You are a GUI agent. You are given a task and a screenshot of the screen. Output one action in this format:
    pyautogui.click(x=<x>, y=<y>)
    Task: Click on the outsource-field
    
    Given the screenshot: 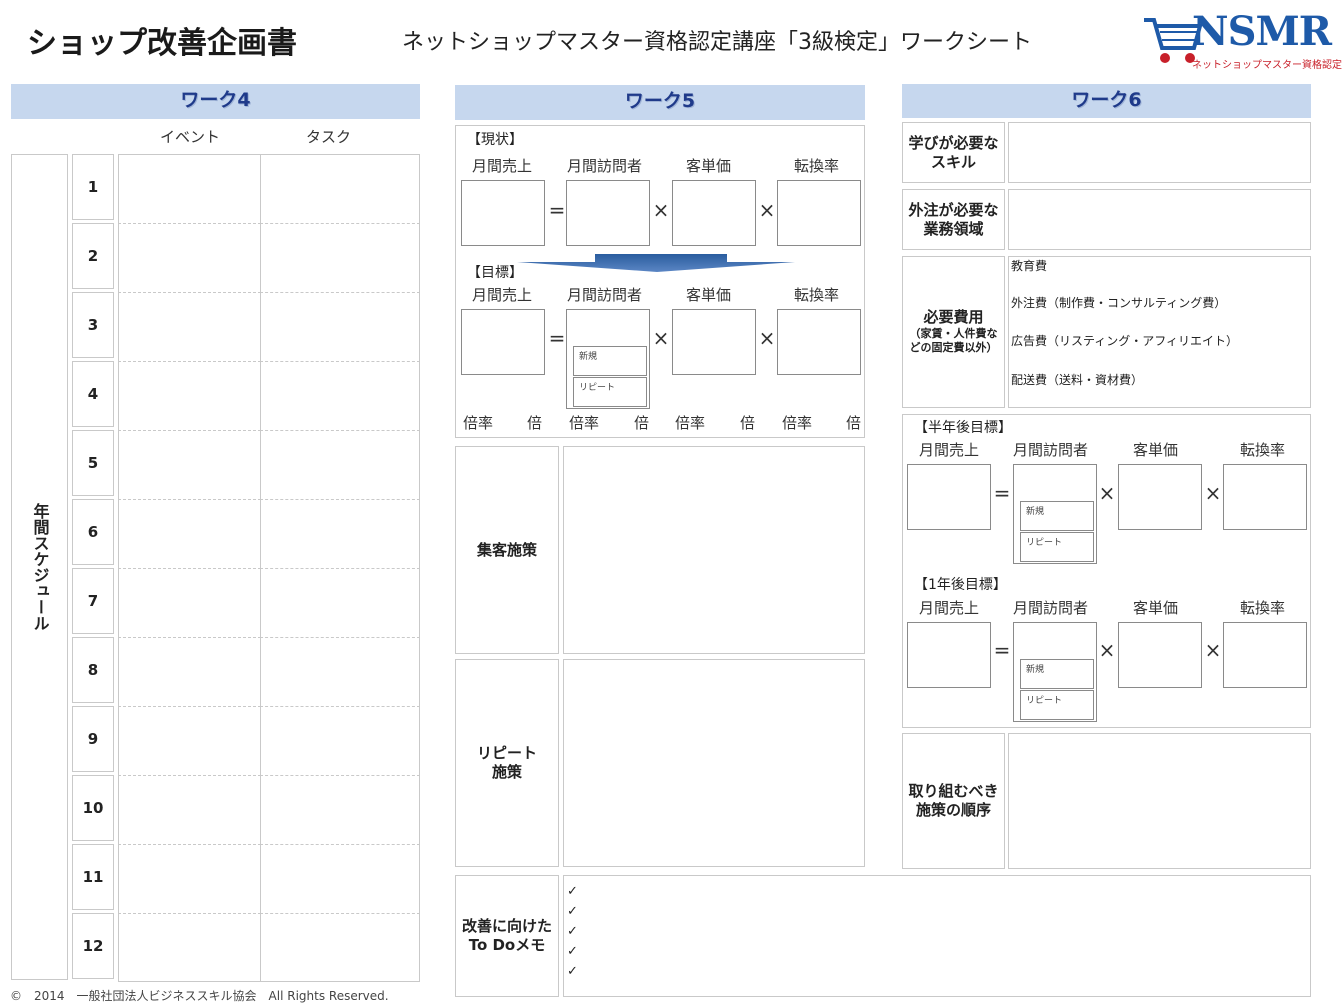 What is the action you would take?
    pyautogui.click(x=1159, y=219)
    